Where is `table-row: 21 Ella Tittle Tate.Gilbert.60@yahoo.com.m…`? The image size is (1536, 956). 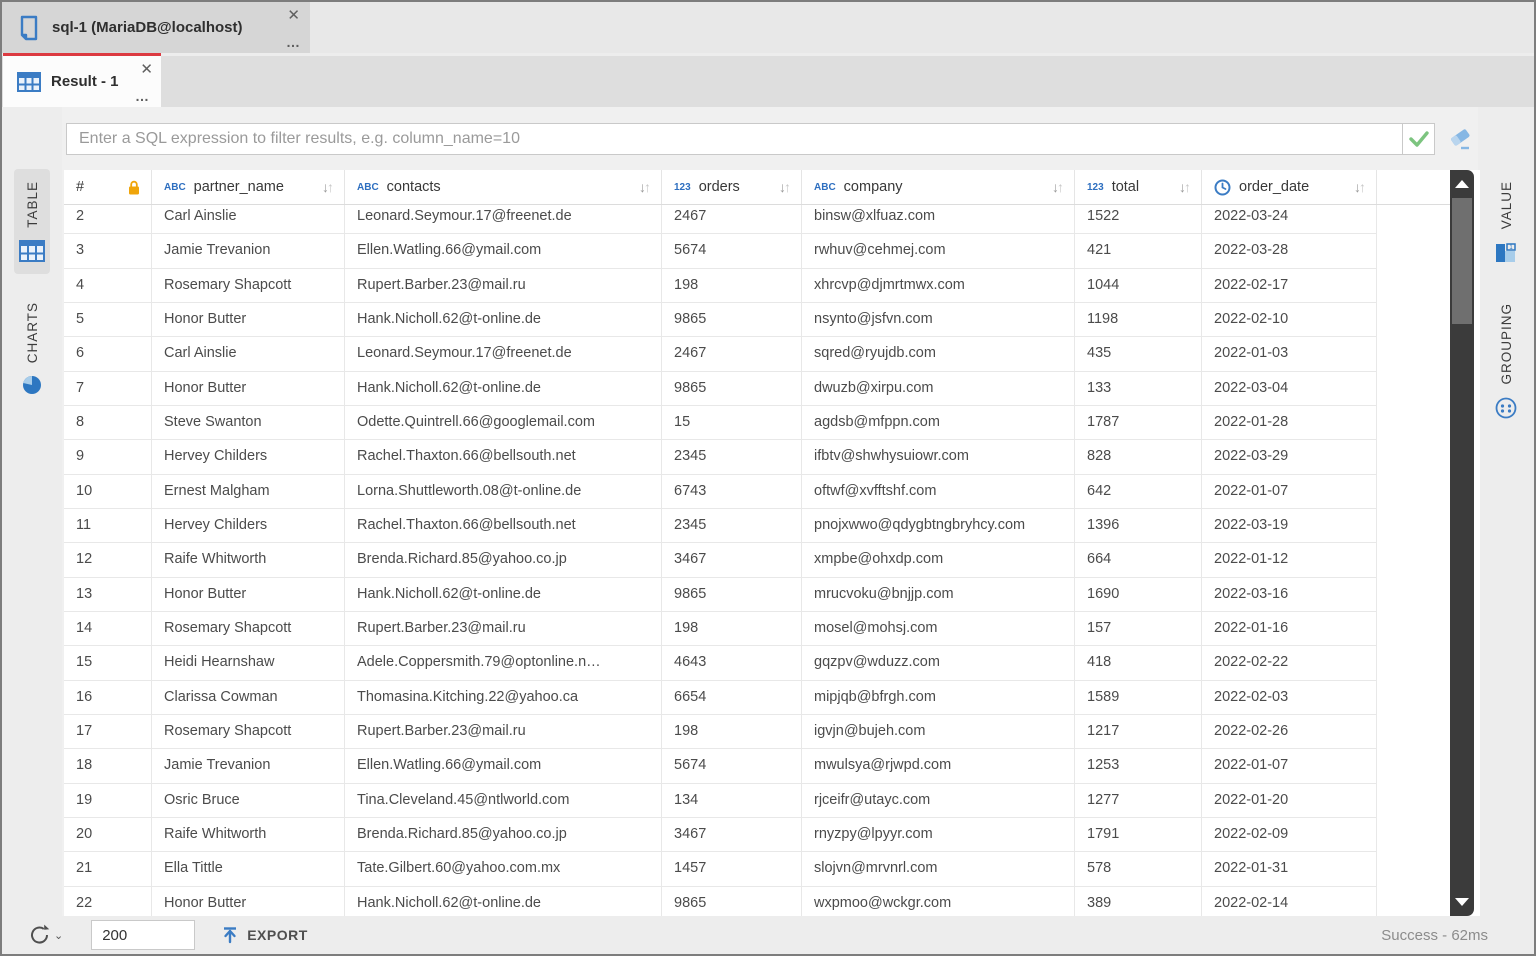 table-row: 21 Ella Tittle Tate.Gilbert.60@yahoo.com.m… is located at coordinates (757, 869).